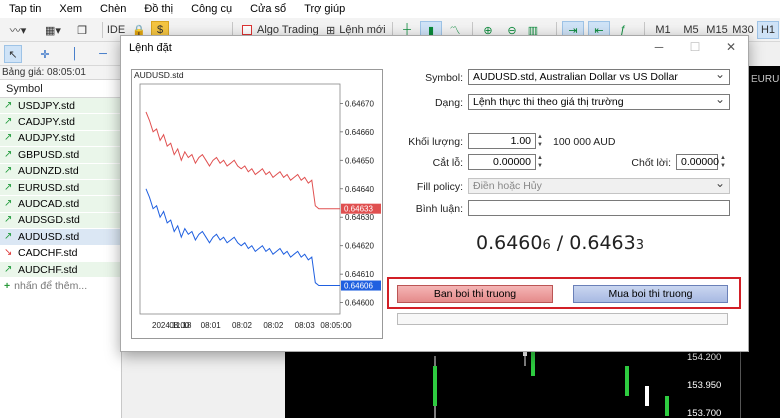  What do you see at coordinates (46, 105) in the screenshot?
I see `symbol-name: USDJPY.std` at bounding box center [46, 105].